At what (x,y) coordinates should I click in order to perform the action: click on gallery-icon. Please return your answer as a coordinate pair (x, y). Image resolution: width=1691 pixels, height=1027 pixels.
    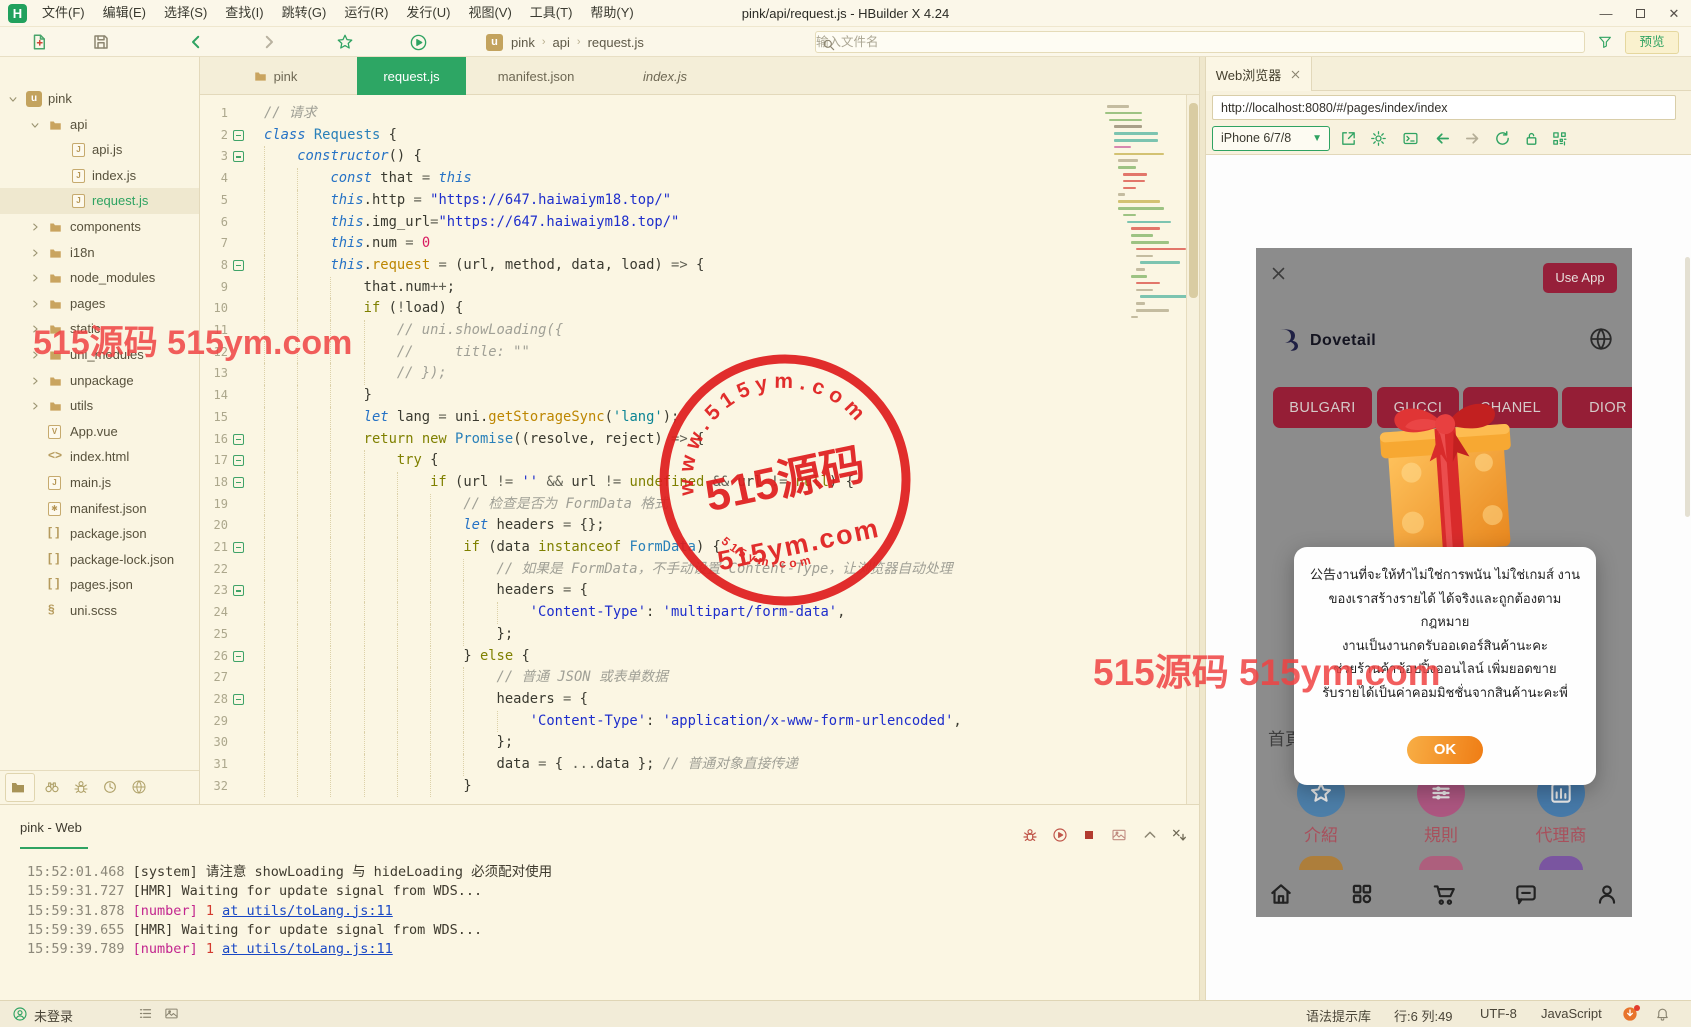
    Looking at the image, I should click on (171, 1013).